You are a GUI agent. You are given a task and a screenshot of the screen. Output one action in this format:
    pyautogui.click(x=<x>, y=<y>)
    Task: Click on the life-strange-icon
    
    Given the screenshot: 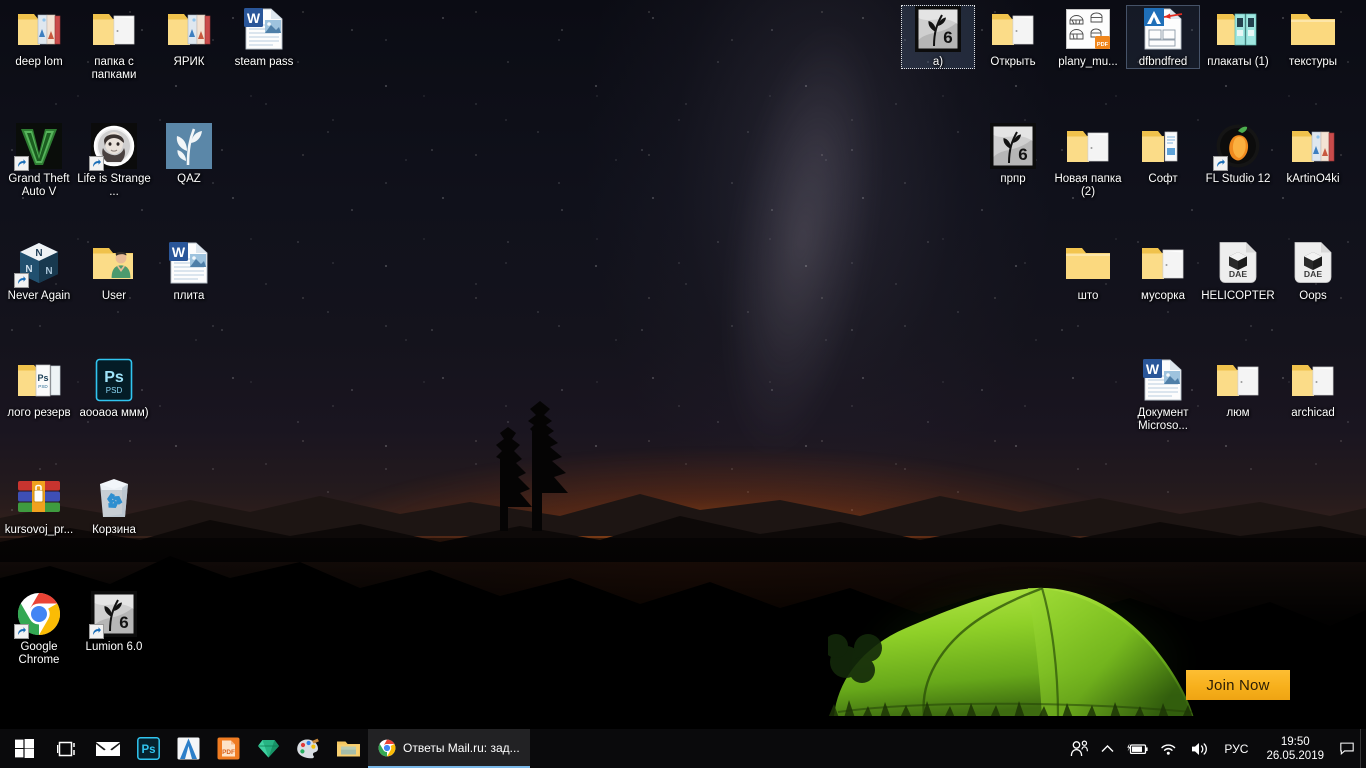 What is the action you would take?
    pyautogui.click(x=113, y=146)
    